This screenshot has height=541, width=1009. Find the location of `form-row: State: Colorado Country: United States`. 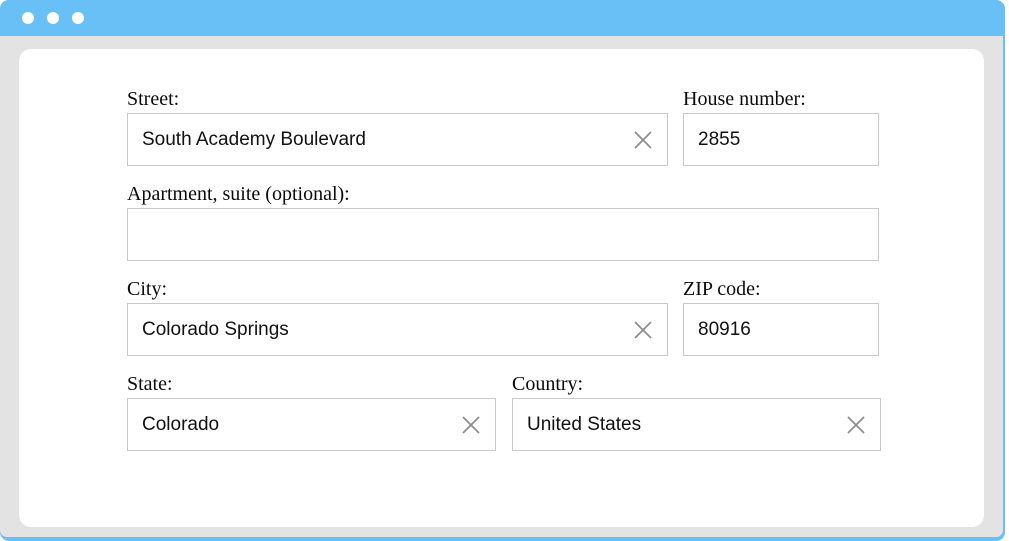

form-row: State: Colorado Country: United States is located at coordinates (504, 411).